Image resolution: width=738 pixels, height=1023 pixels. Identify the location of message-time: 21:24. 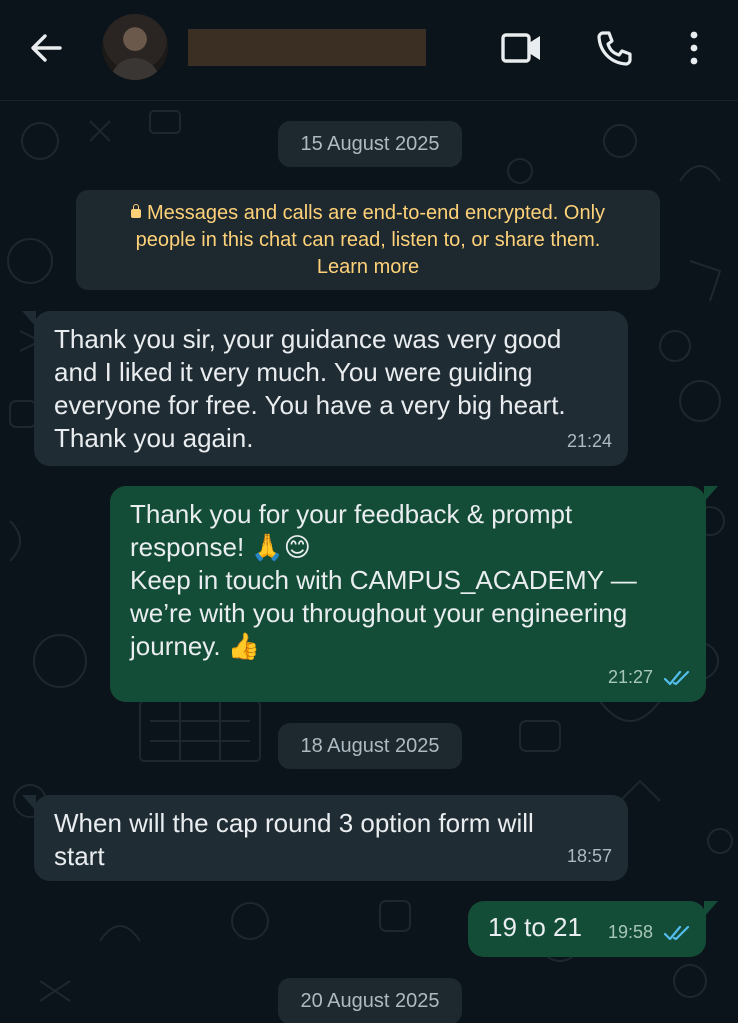
(589, 441).